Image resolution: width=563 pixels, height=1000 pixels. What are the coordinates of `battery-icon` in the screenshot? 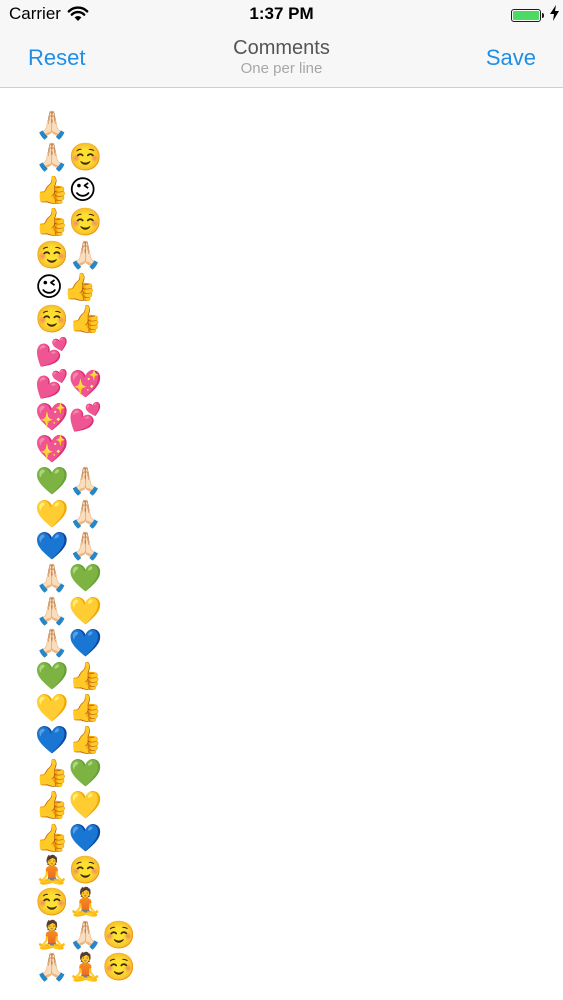 It's located at (528, 15).